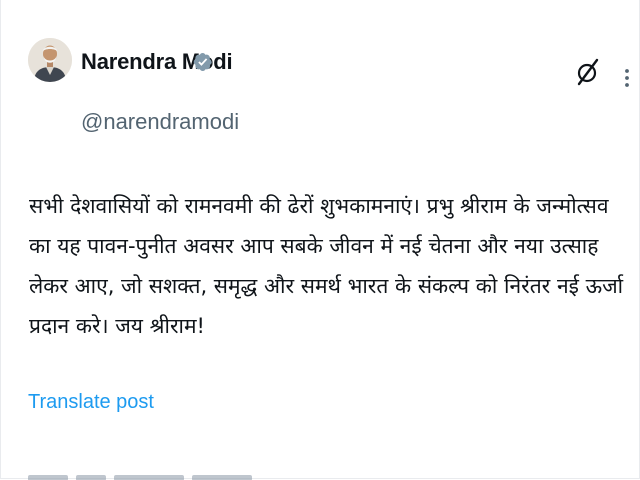 This screenshot has width=640, height=480. What do you see at coordinates (160, 122) in the screenshot?
I see `author-handle: @narendramodi` at bounding box center [160, 122].